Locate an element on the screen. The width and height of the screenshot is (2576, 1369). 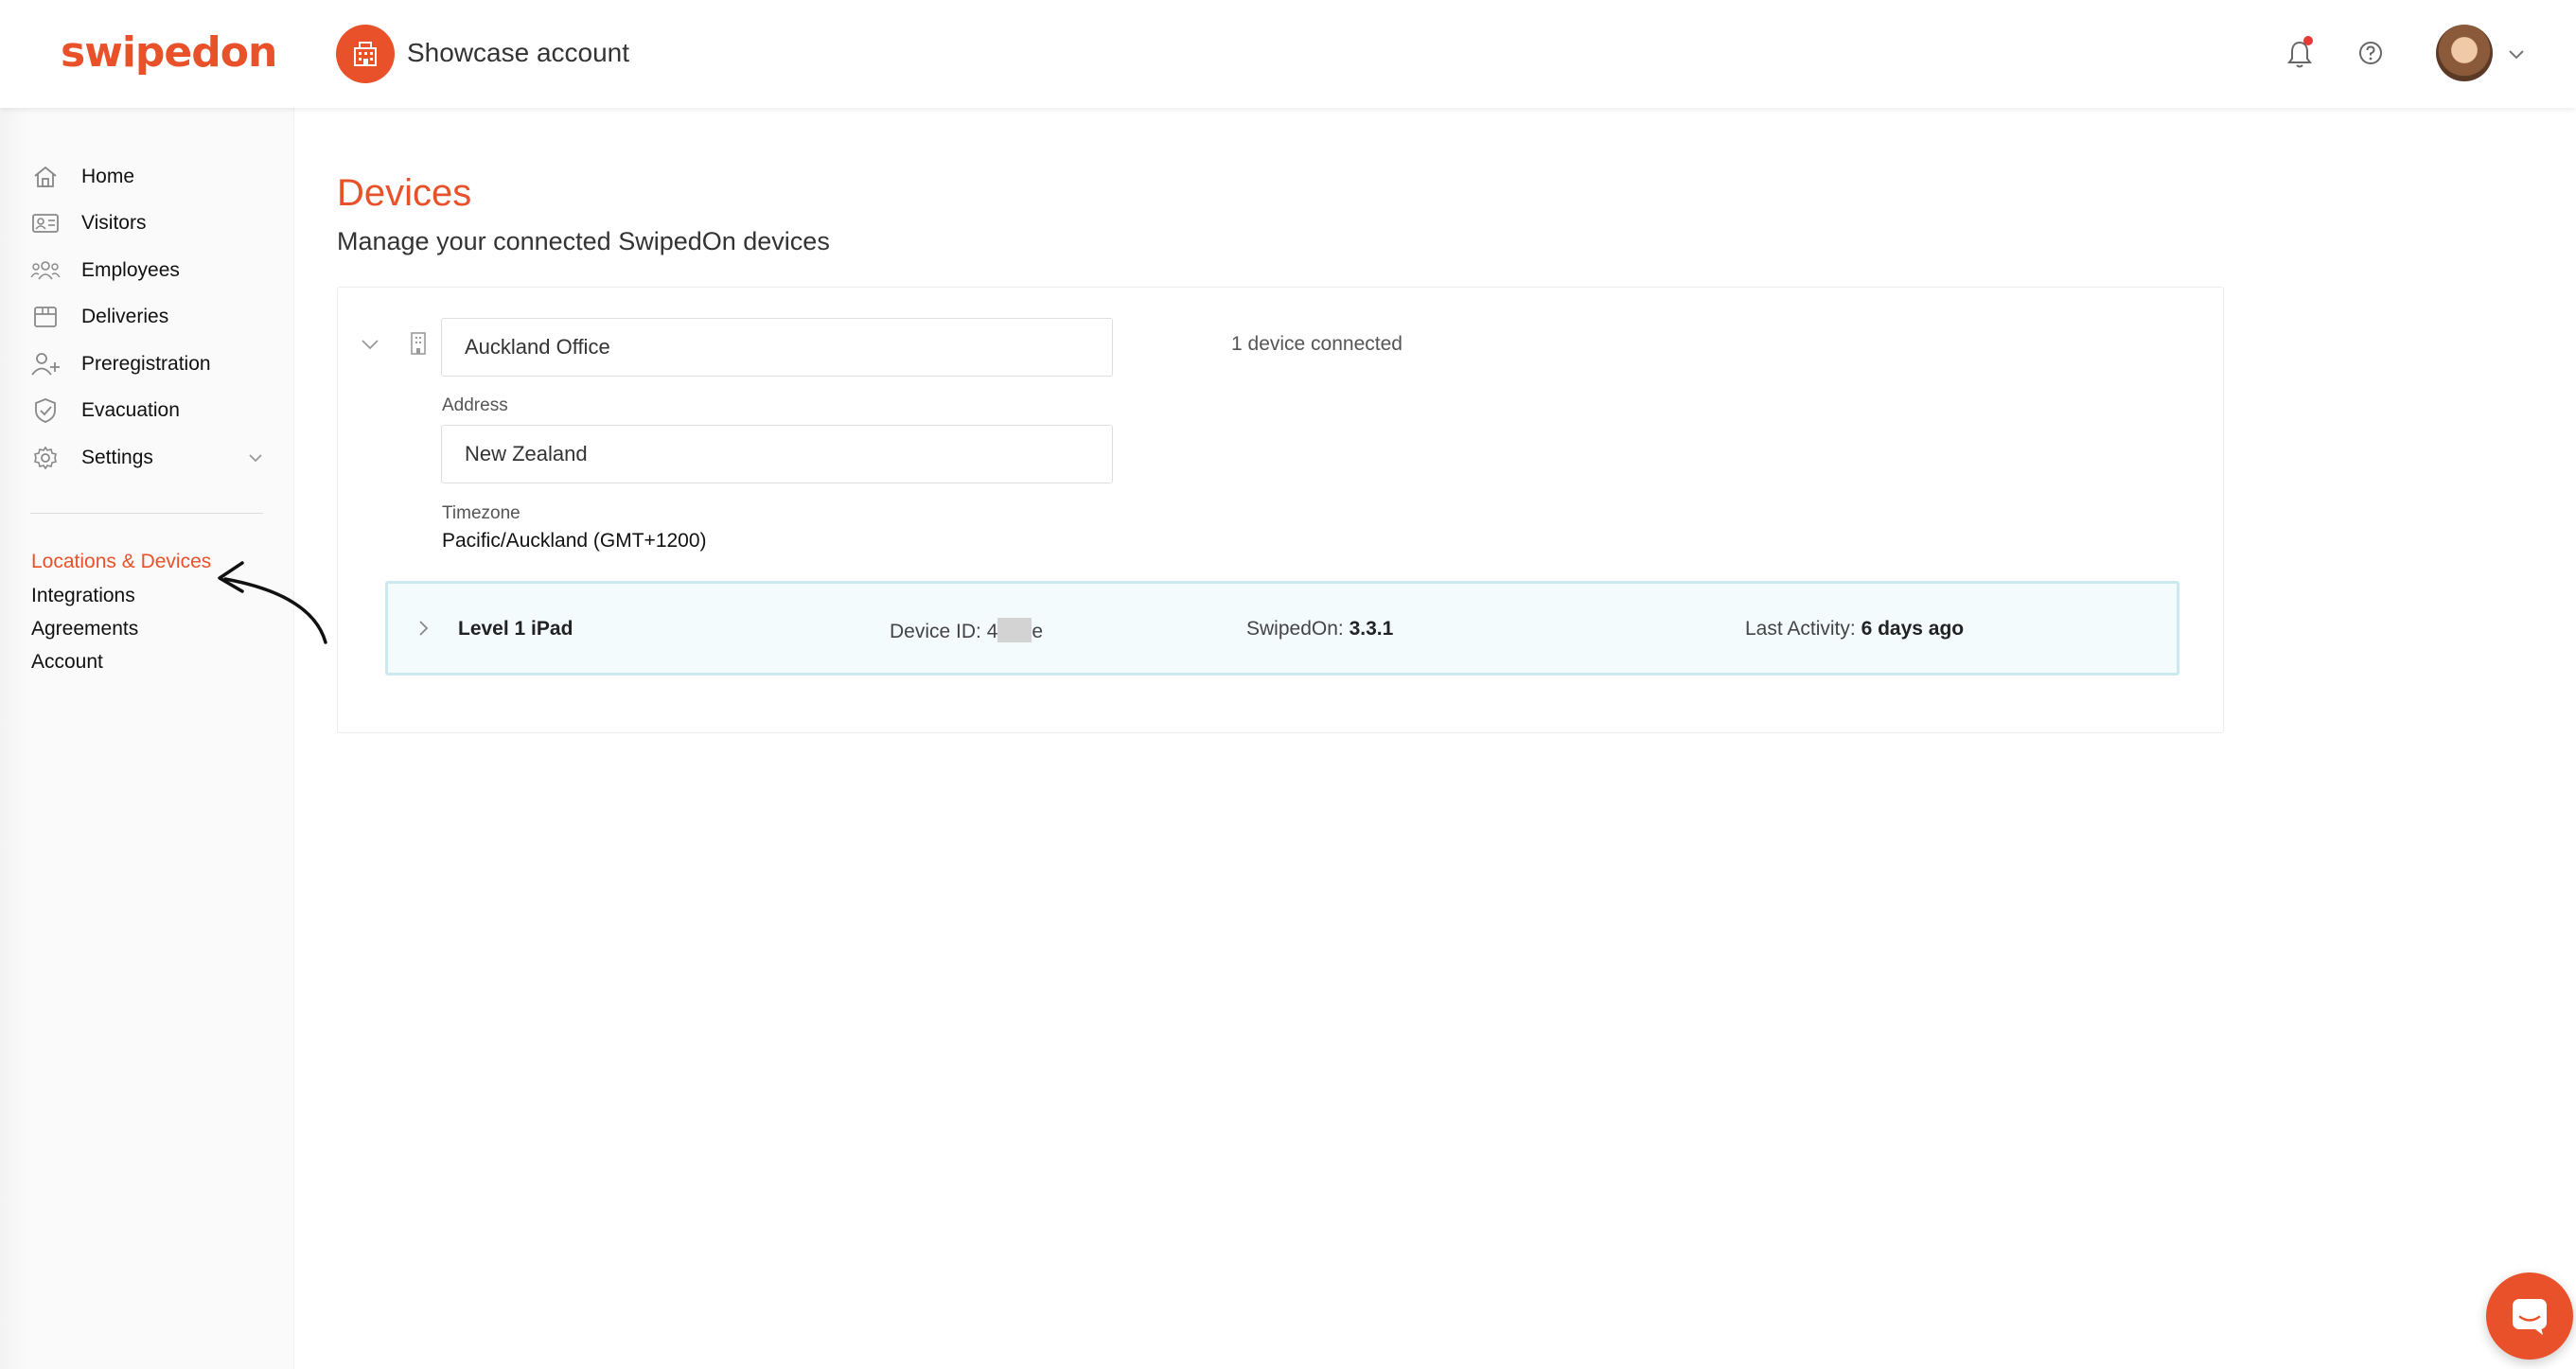
sidebar-item-employees: Employees is located at coordinates (153, 271).